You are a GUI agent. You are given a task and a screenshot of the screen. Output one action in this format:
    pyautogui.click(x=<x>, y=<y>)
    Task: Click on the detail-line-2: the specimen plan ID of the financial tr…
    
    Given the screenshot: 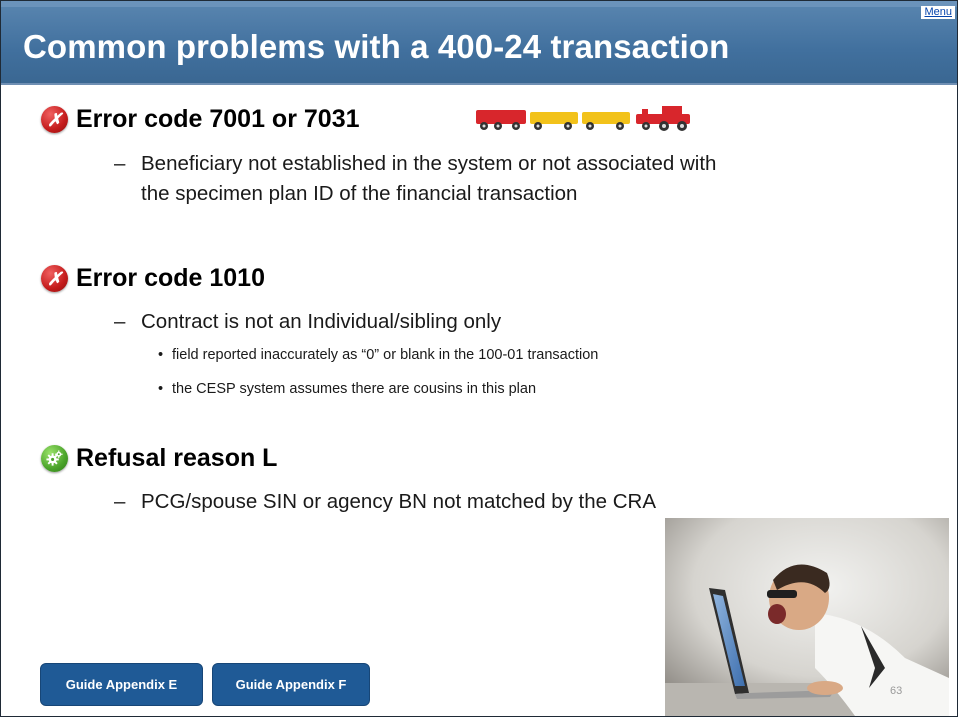 What is the action you would take?
    pyautogui.click(x=359, y=193)
    